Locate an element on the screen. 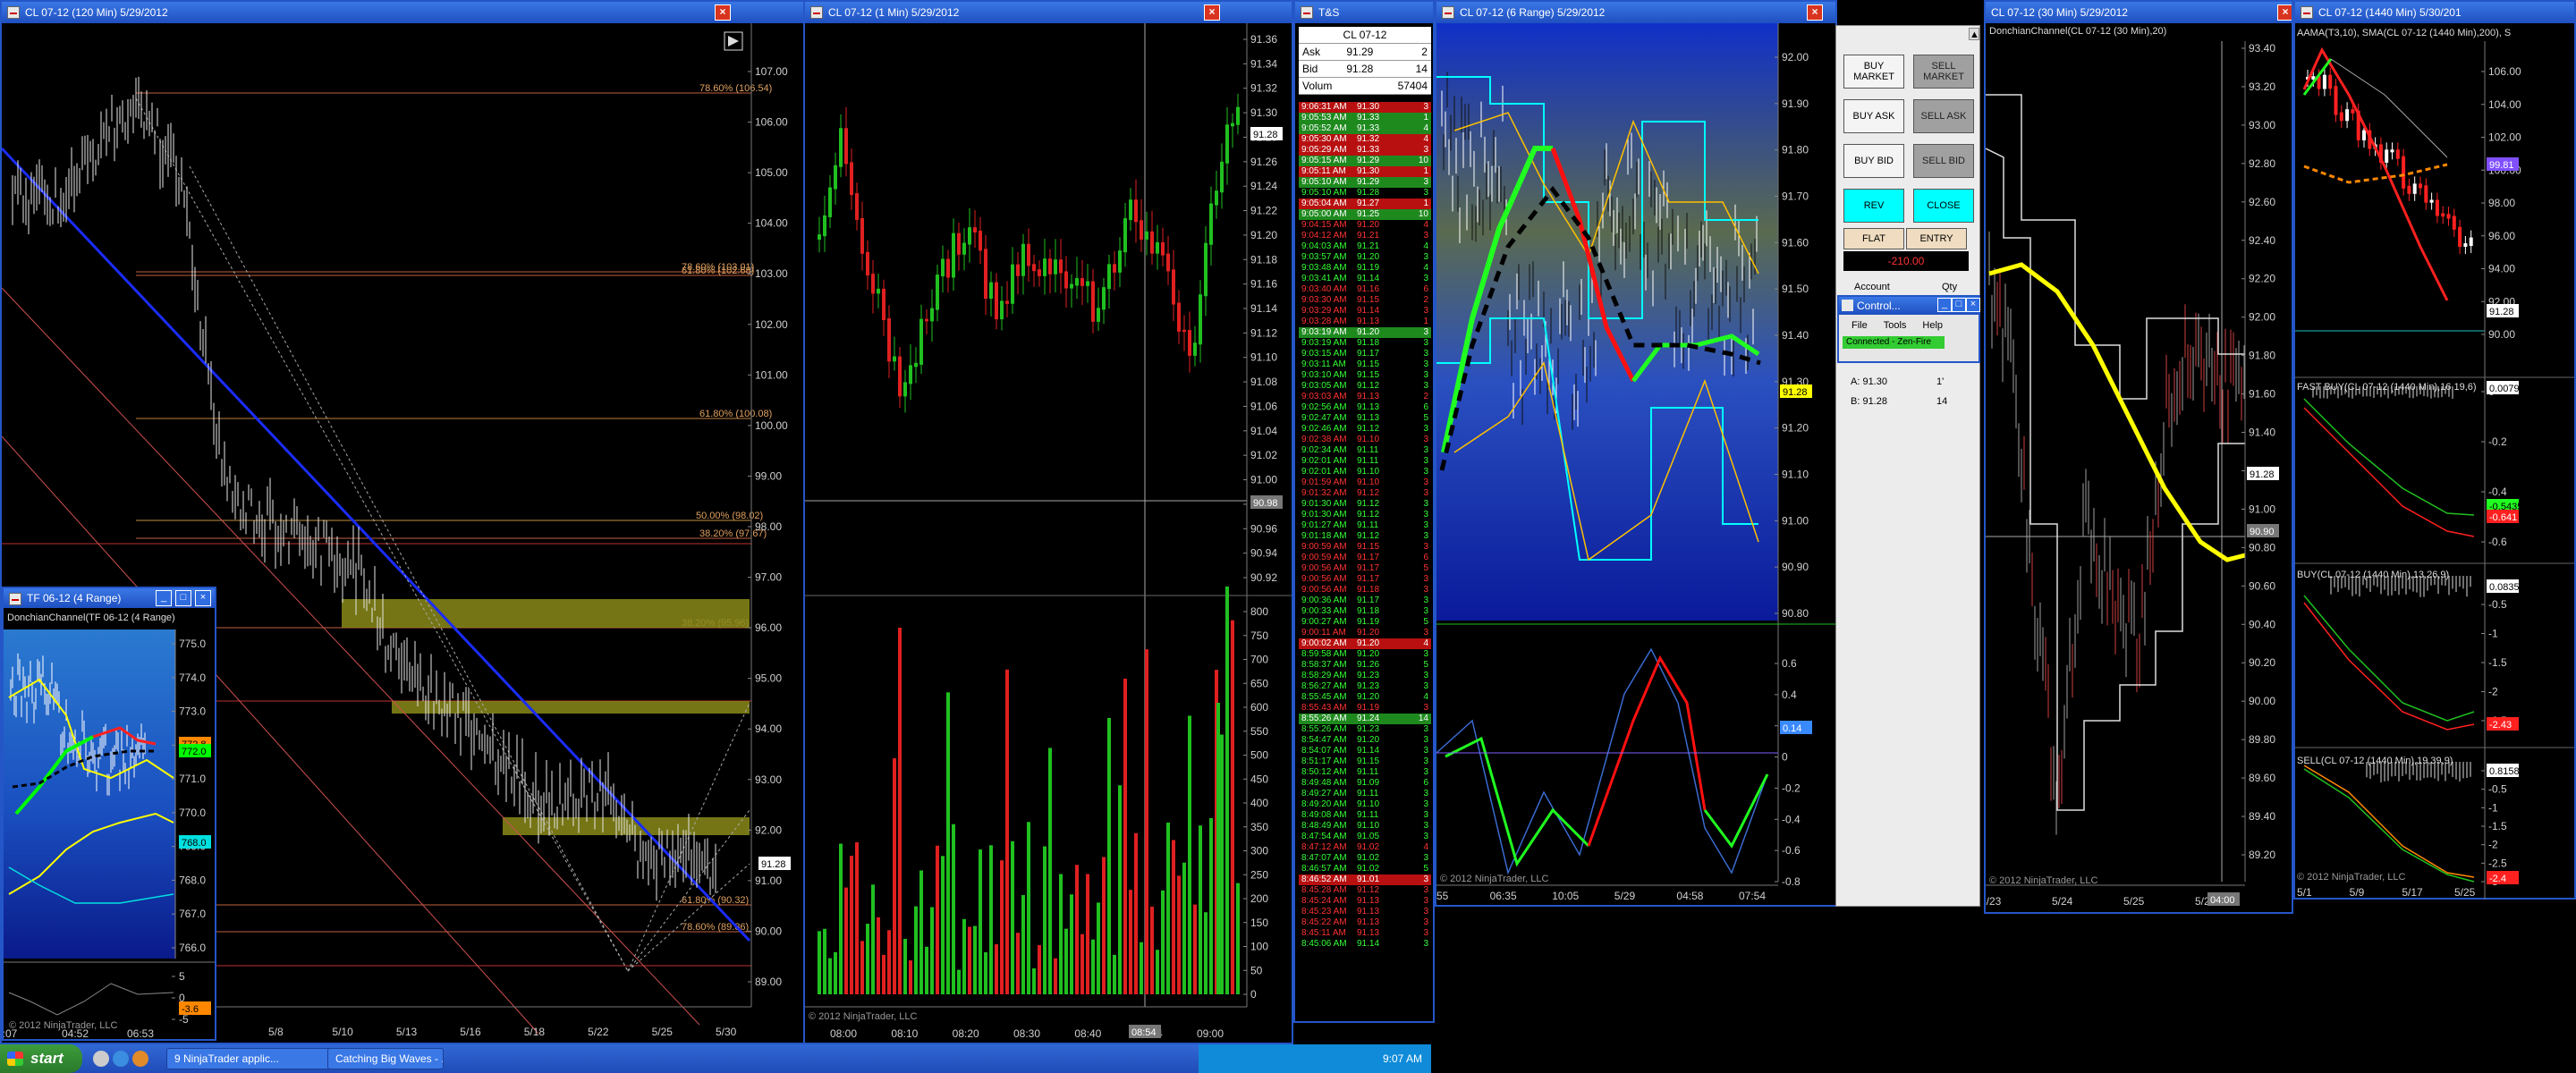 This screenshot has height=1073, width=2576. sell-market-button: SELL MARKET is located at coordinates (1943, 72).